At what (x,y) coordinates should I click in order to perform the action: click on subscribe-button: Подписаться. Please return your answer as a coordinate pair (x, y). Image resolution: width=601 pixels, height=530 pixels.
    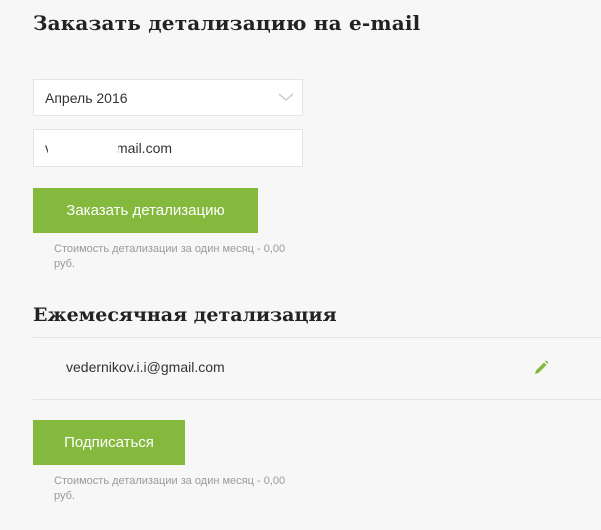
    Looking at the image, I should click on (109, 442).